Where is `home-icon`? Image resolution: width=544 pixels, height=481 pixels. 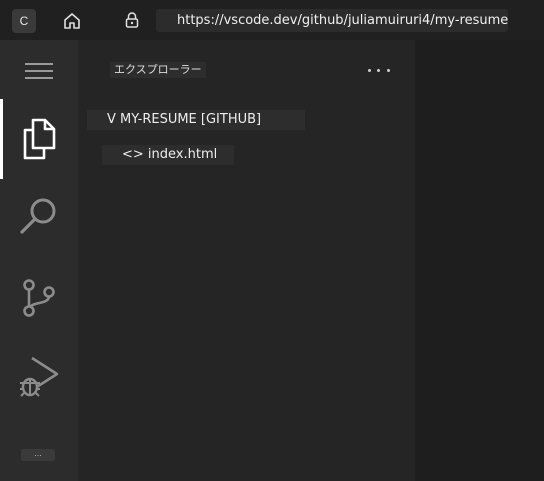
home-icon is located at coordinates (72, 21).